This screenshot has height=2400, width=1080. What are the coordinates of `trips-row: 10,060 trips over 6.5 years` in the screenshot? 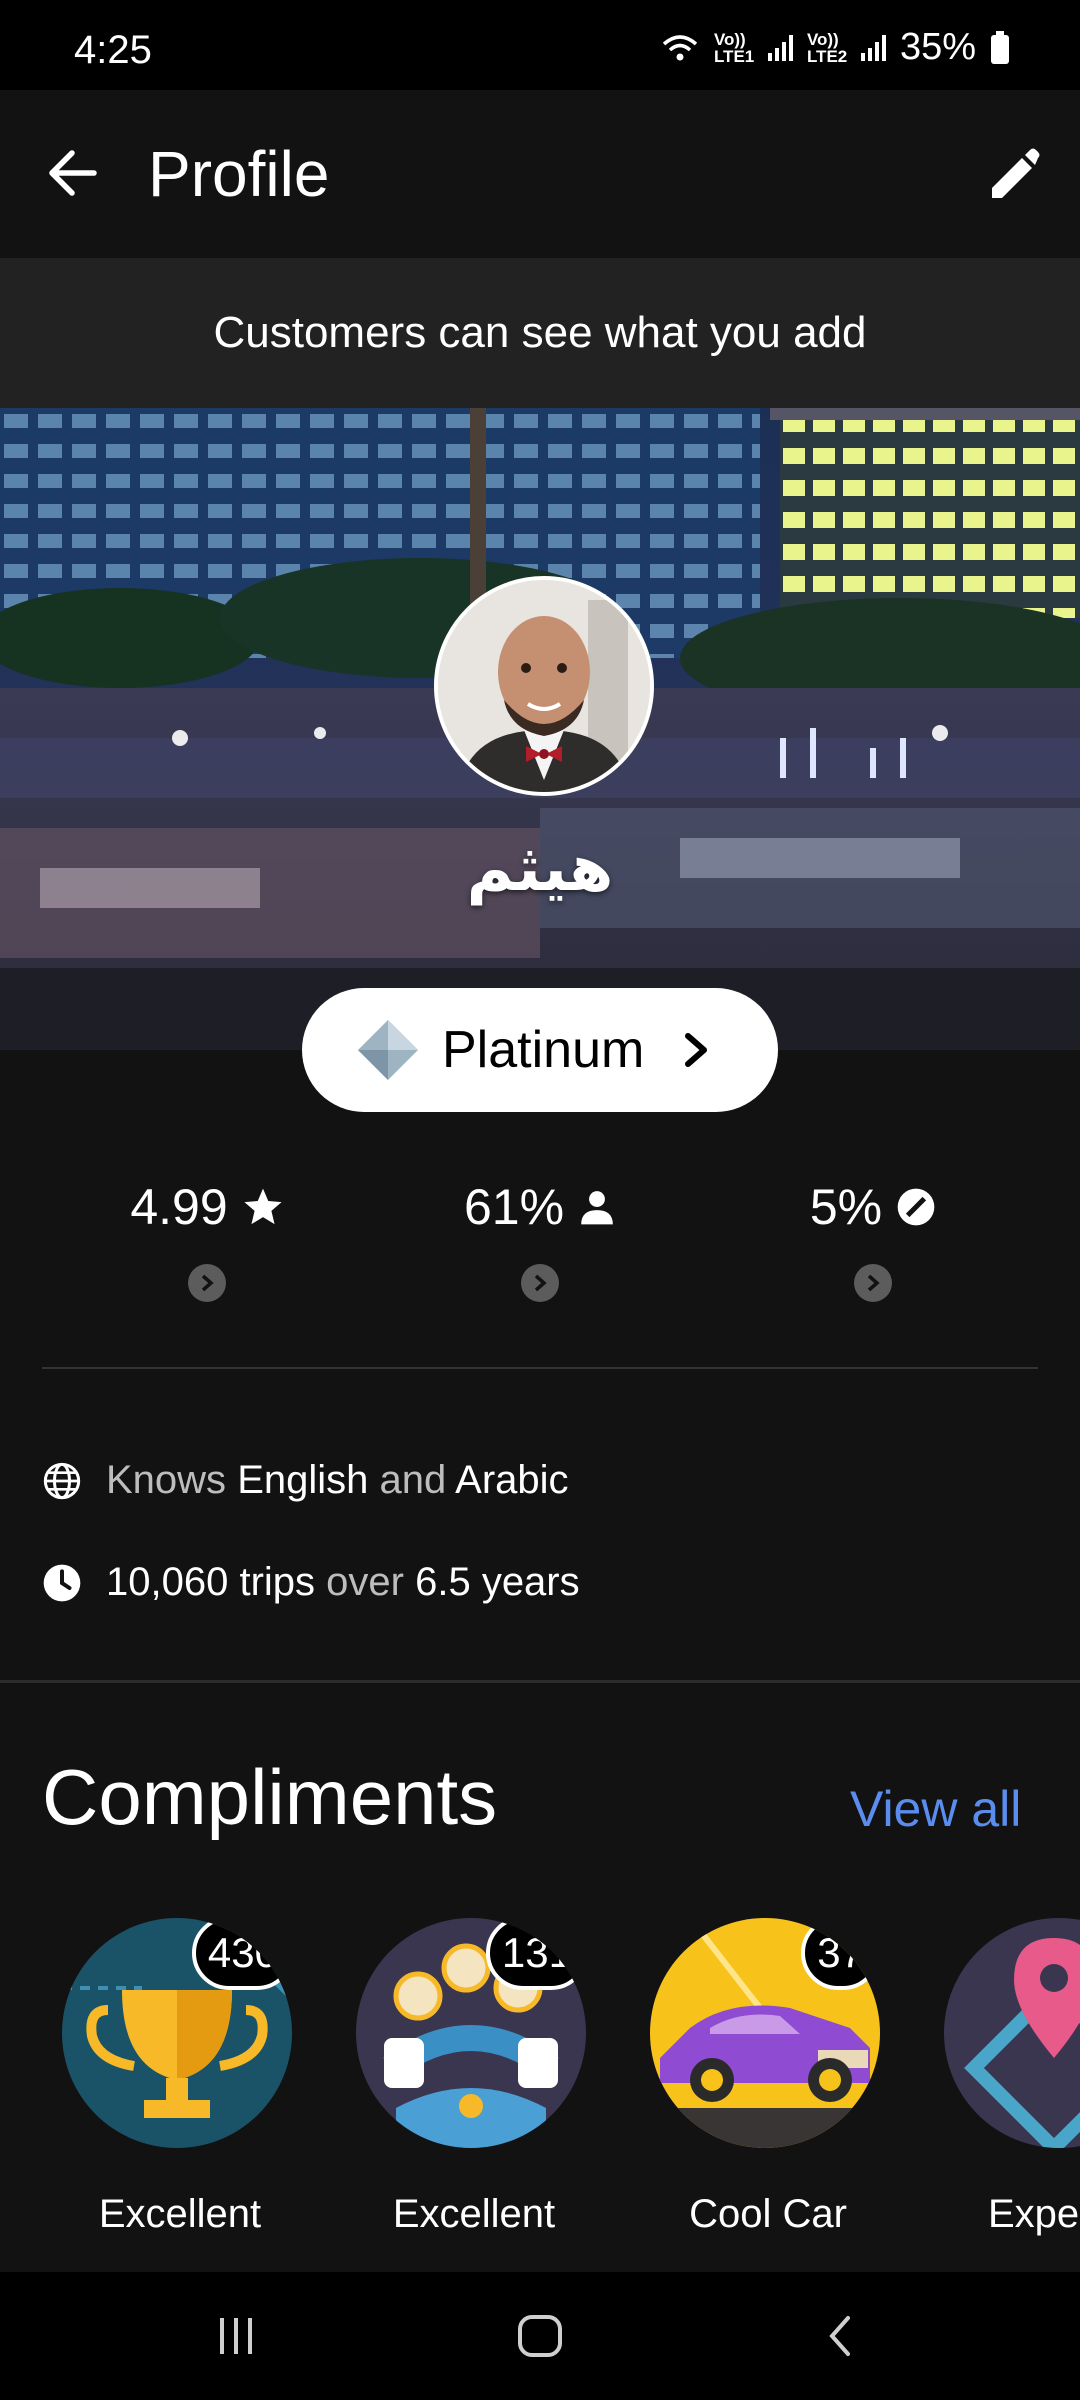 It's located at (311, 1582).